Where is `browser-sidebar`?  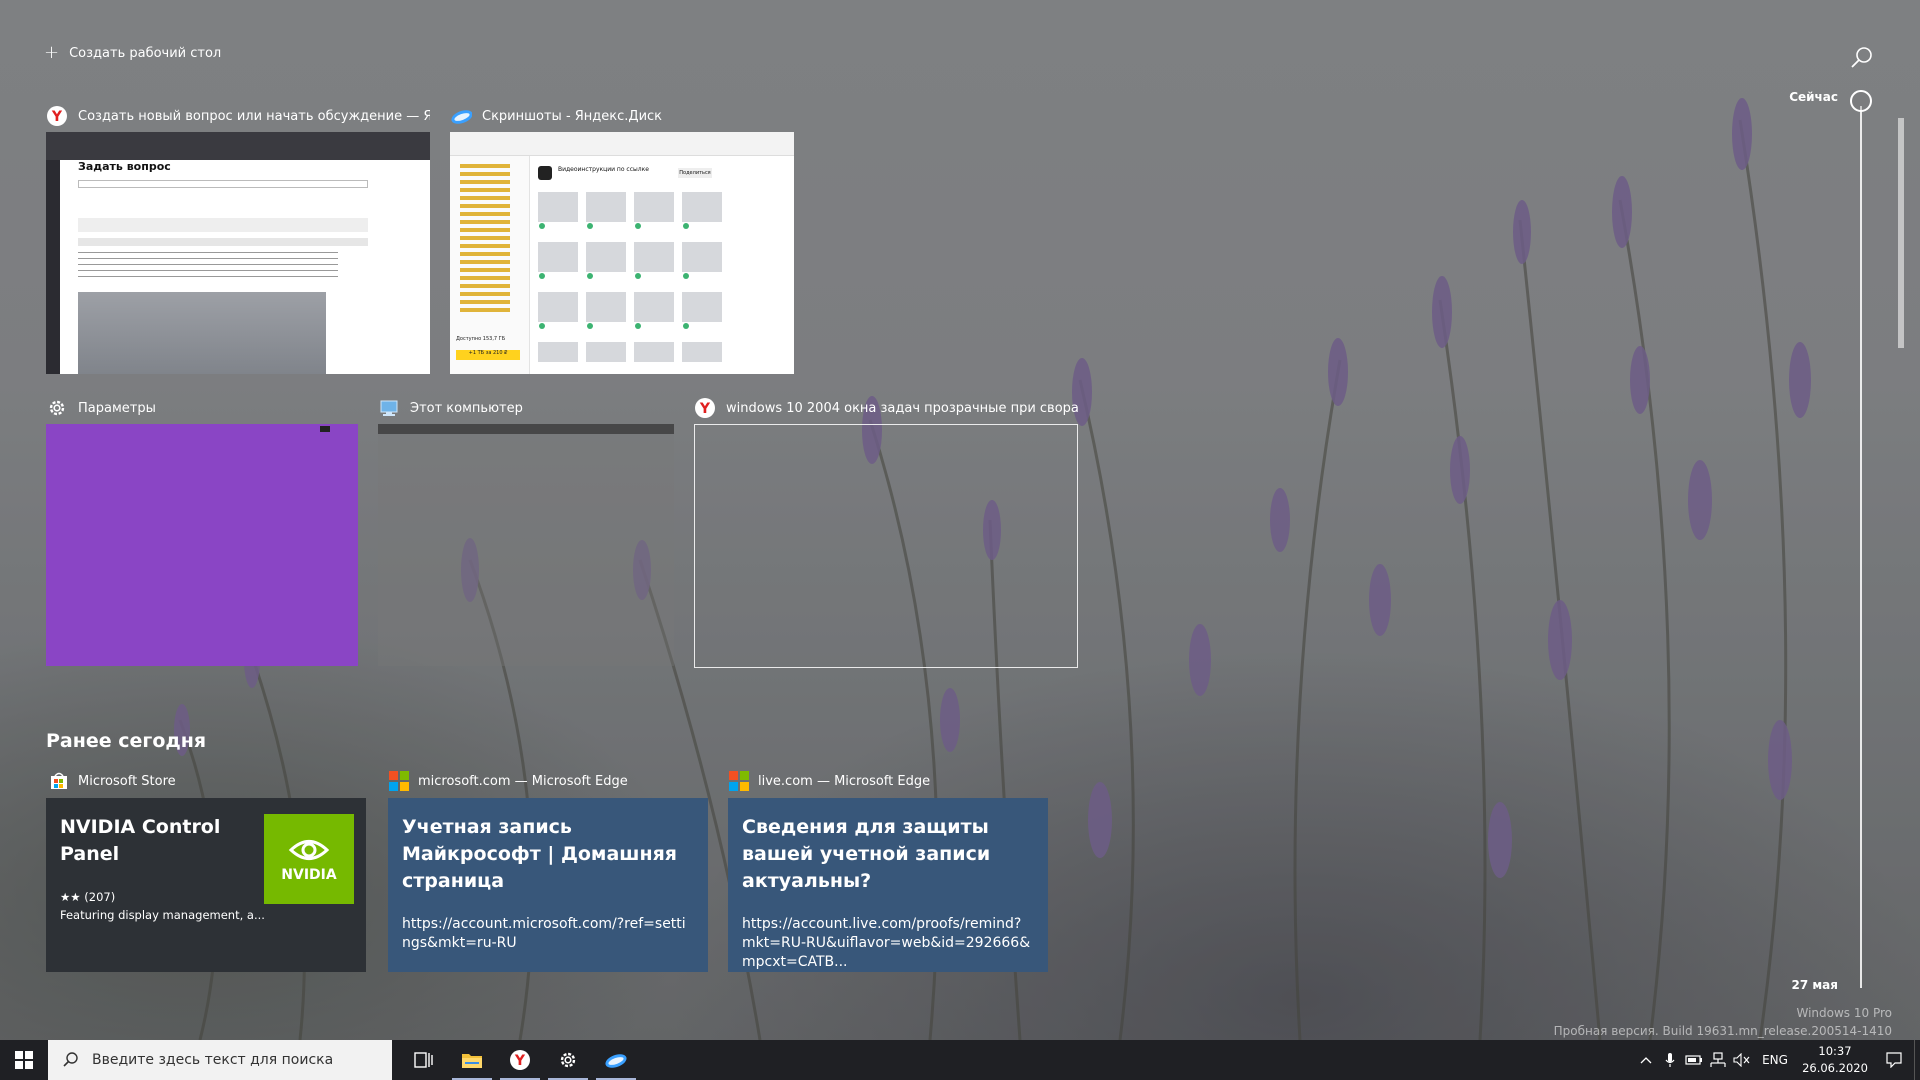
browser-sidebar is located at coordinates (53, 267).